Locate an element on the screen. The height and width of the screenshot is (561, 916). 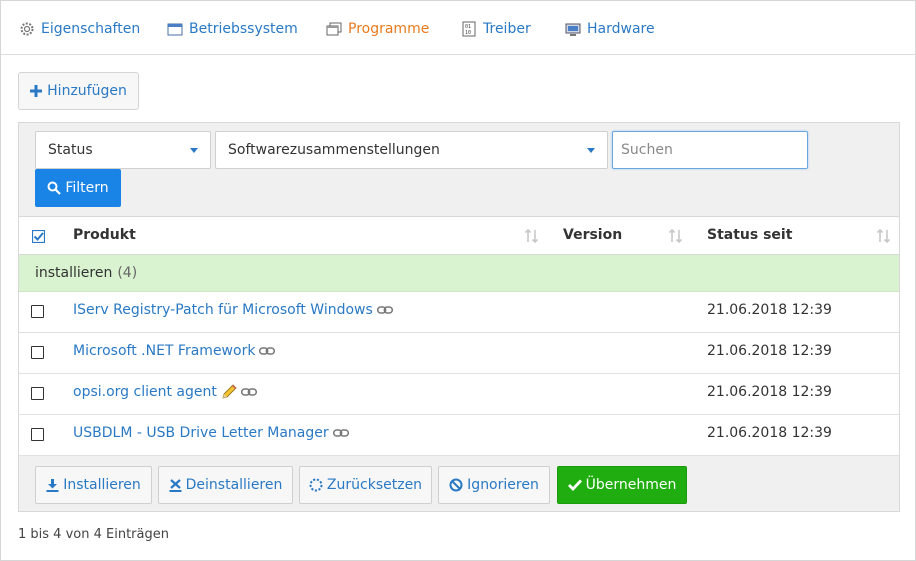
uninstall-button-label: Deinstallieren is located at coordinates (234, 485).